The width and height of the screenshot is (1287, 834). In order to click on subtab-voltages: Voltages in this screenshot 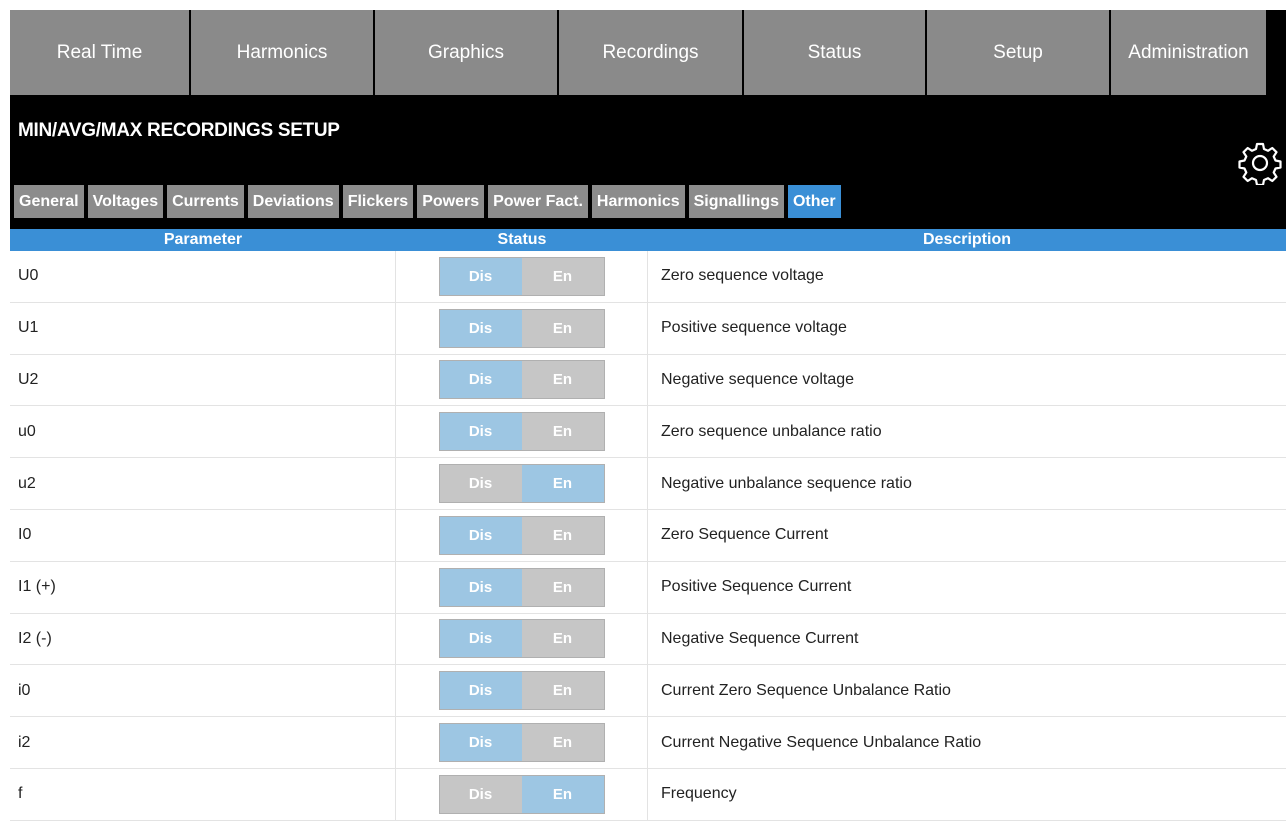, I will do `click(125, 201)`.